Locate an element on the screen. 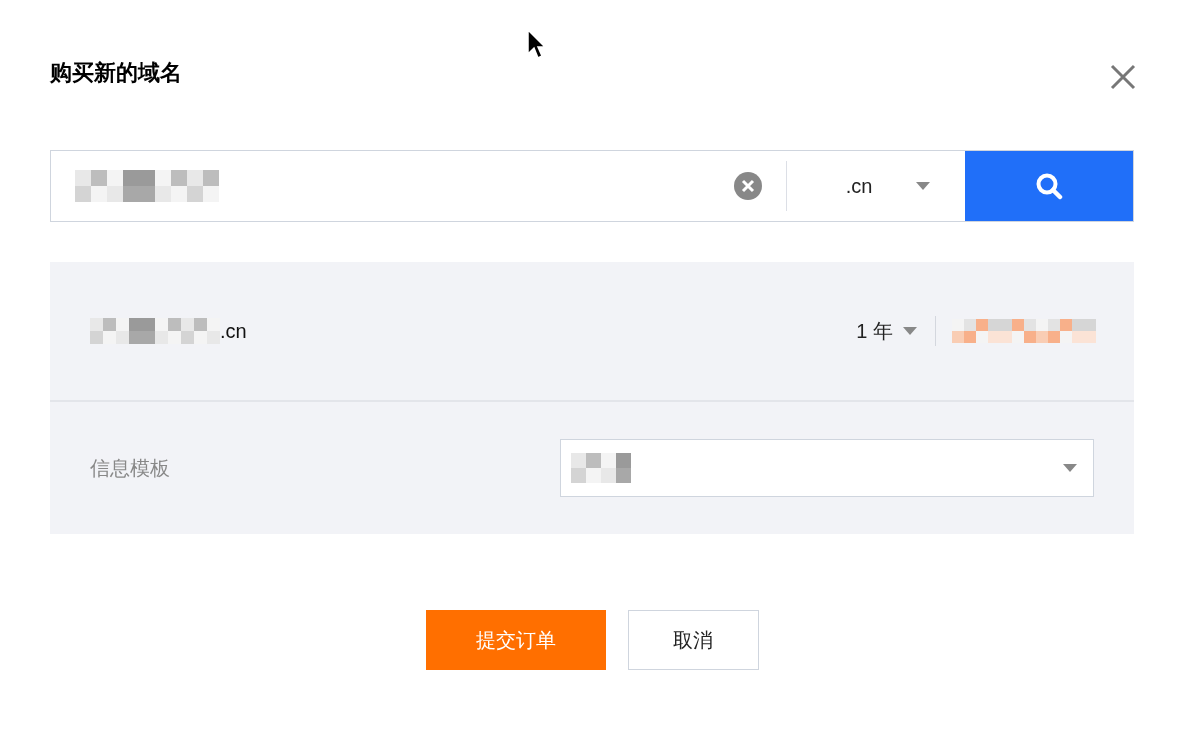 This screenshot has height=730, width=1182. dialog-title: 购买新的域名 is located at coordinates (116, 73).